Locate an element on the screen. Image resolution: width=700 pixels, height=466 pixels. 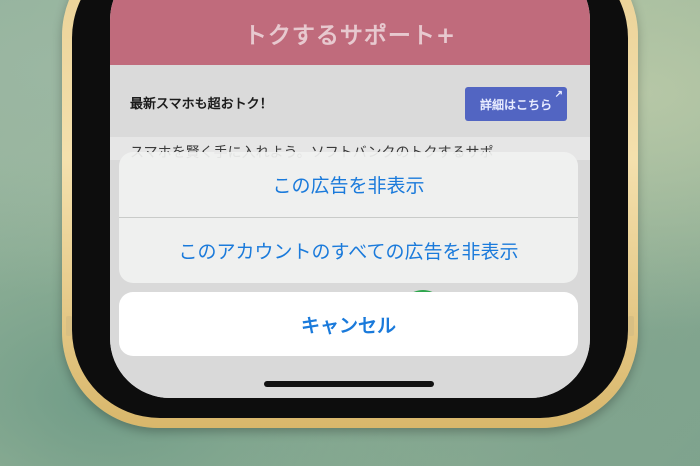
hide-all-ads-button: このアカウントのすべての広告を非表示 is located at coordinates (348, 250).